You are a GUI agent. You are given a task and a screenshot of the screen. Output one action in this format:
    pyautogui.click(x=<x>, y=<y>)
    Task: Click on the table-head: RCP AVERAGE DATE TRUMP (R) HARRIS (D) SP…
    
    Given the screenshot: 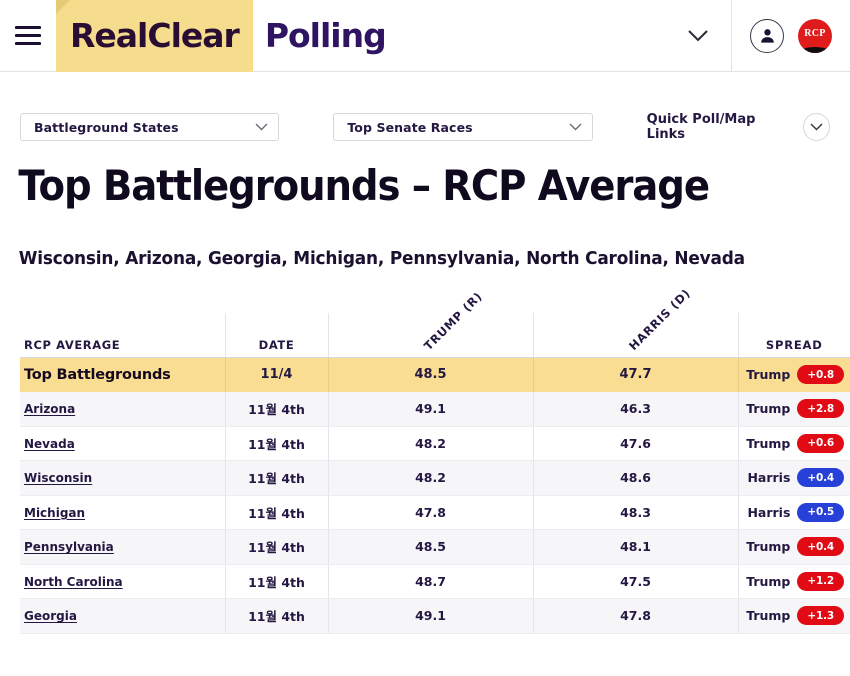 What is the action you would take?
    pyautogui.click(x=435, y=322)
    